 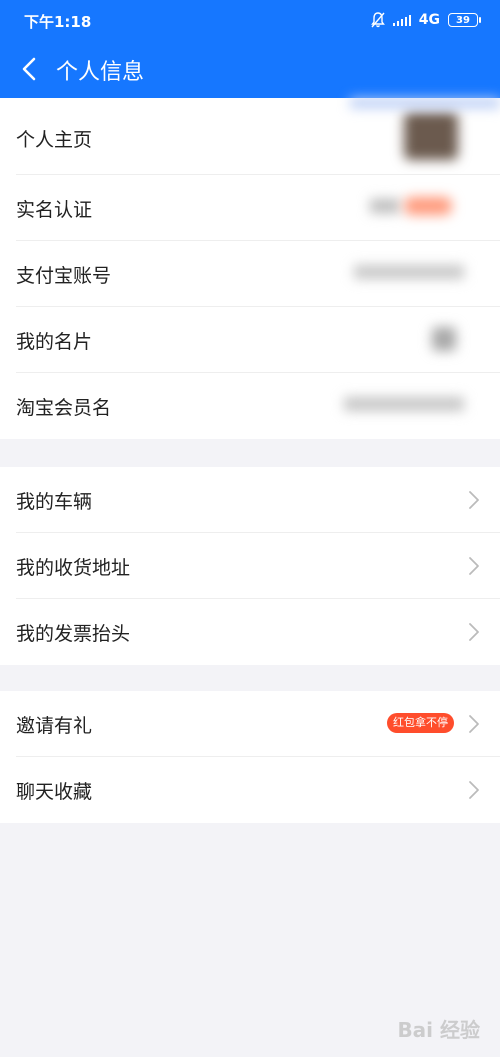 What do you see at coordinates (401, 20) in the screenshot?
I see `signal-icon` at bounding box center [401, 20].